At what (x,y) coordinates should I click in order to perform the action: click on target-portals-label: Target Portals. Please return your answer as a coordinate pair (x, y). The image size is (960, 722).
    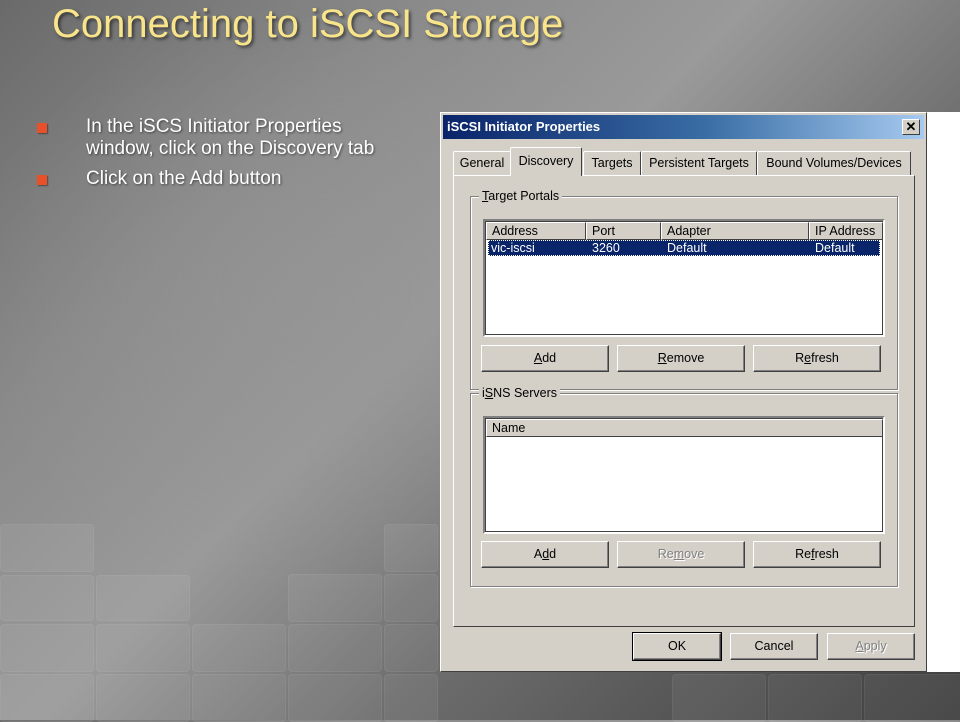
    Looking at the image, I should click on (521, 196).